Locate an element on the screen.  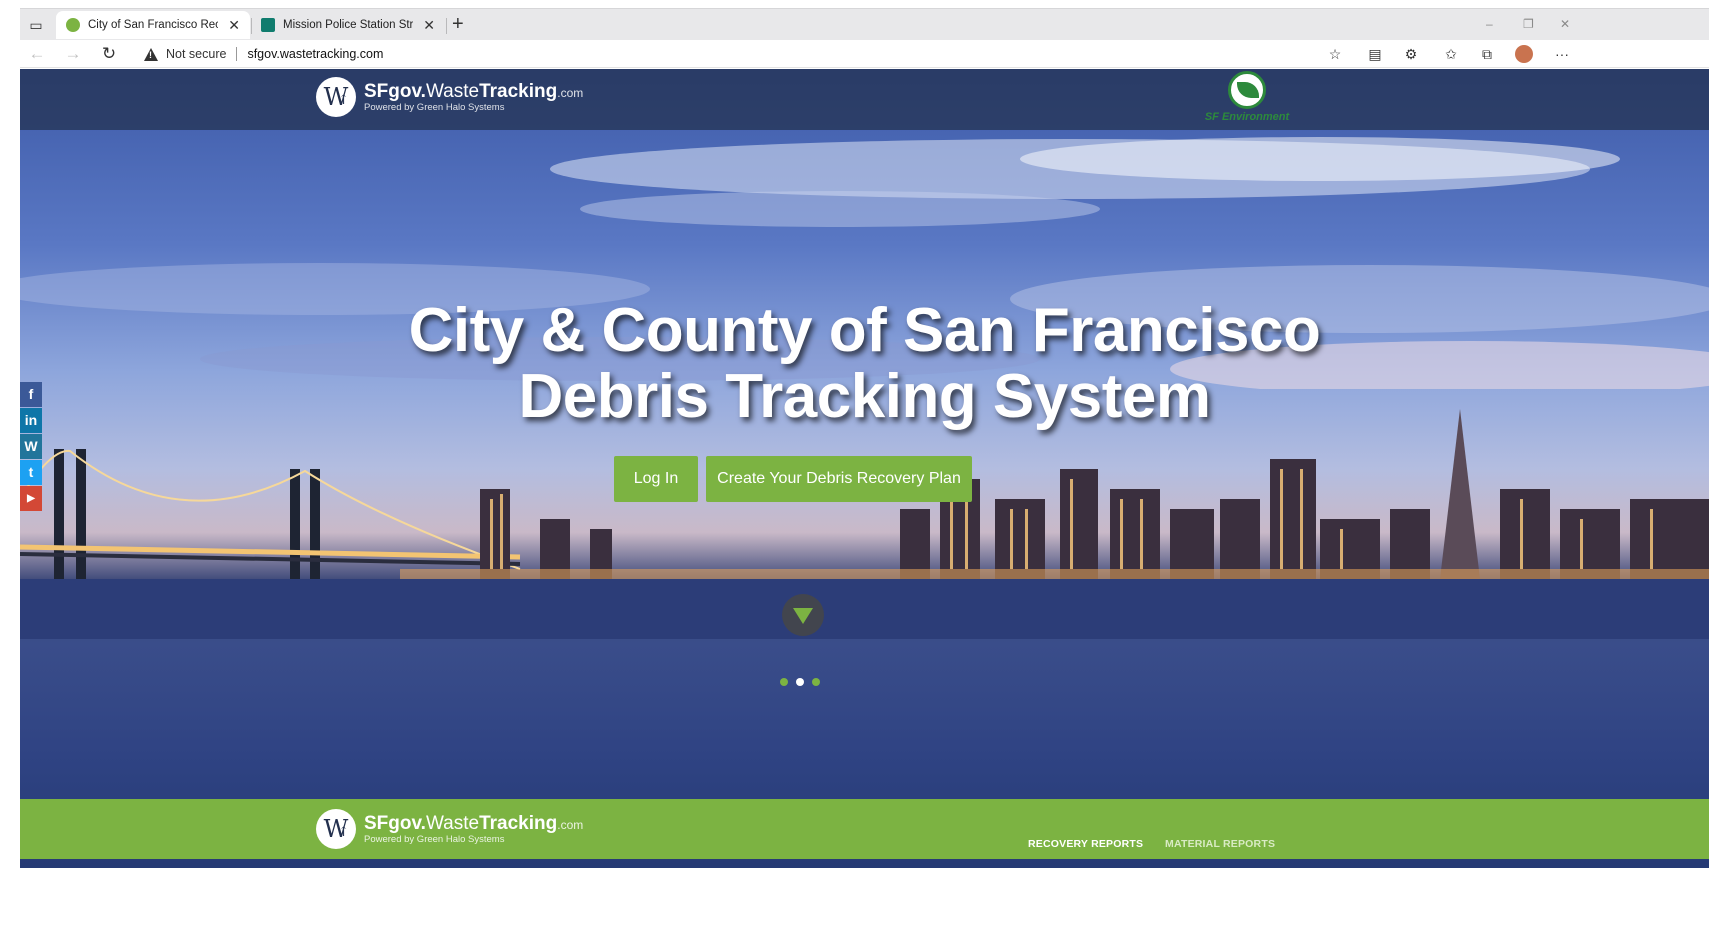
sf-environment-logo: SF Environment is located at coordinates (1247, 100).